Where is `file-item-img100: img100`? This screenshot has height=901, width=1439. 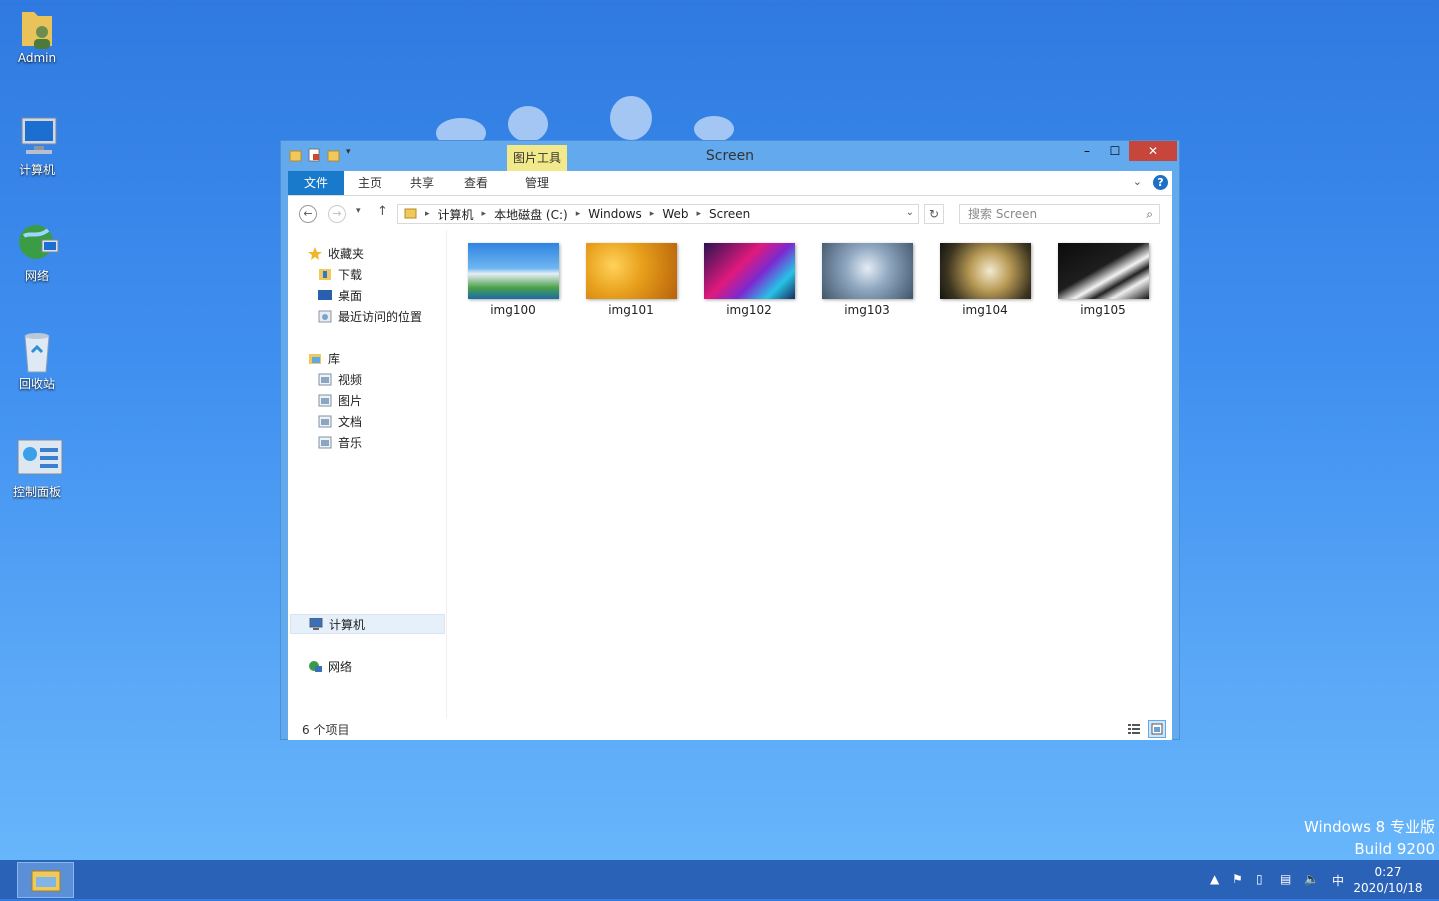 file-item-img100: img100 is located at coordinates (513, 280).